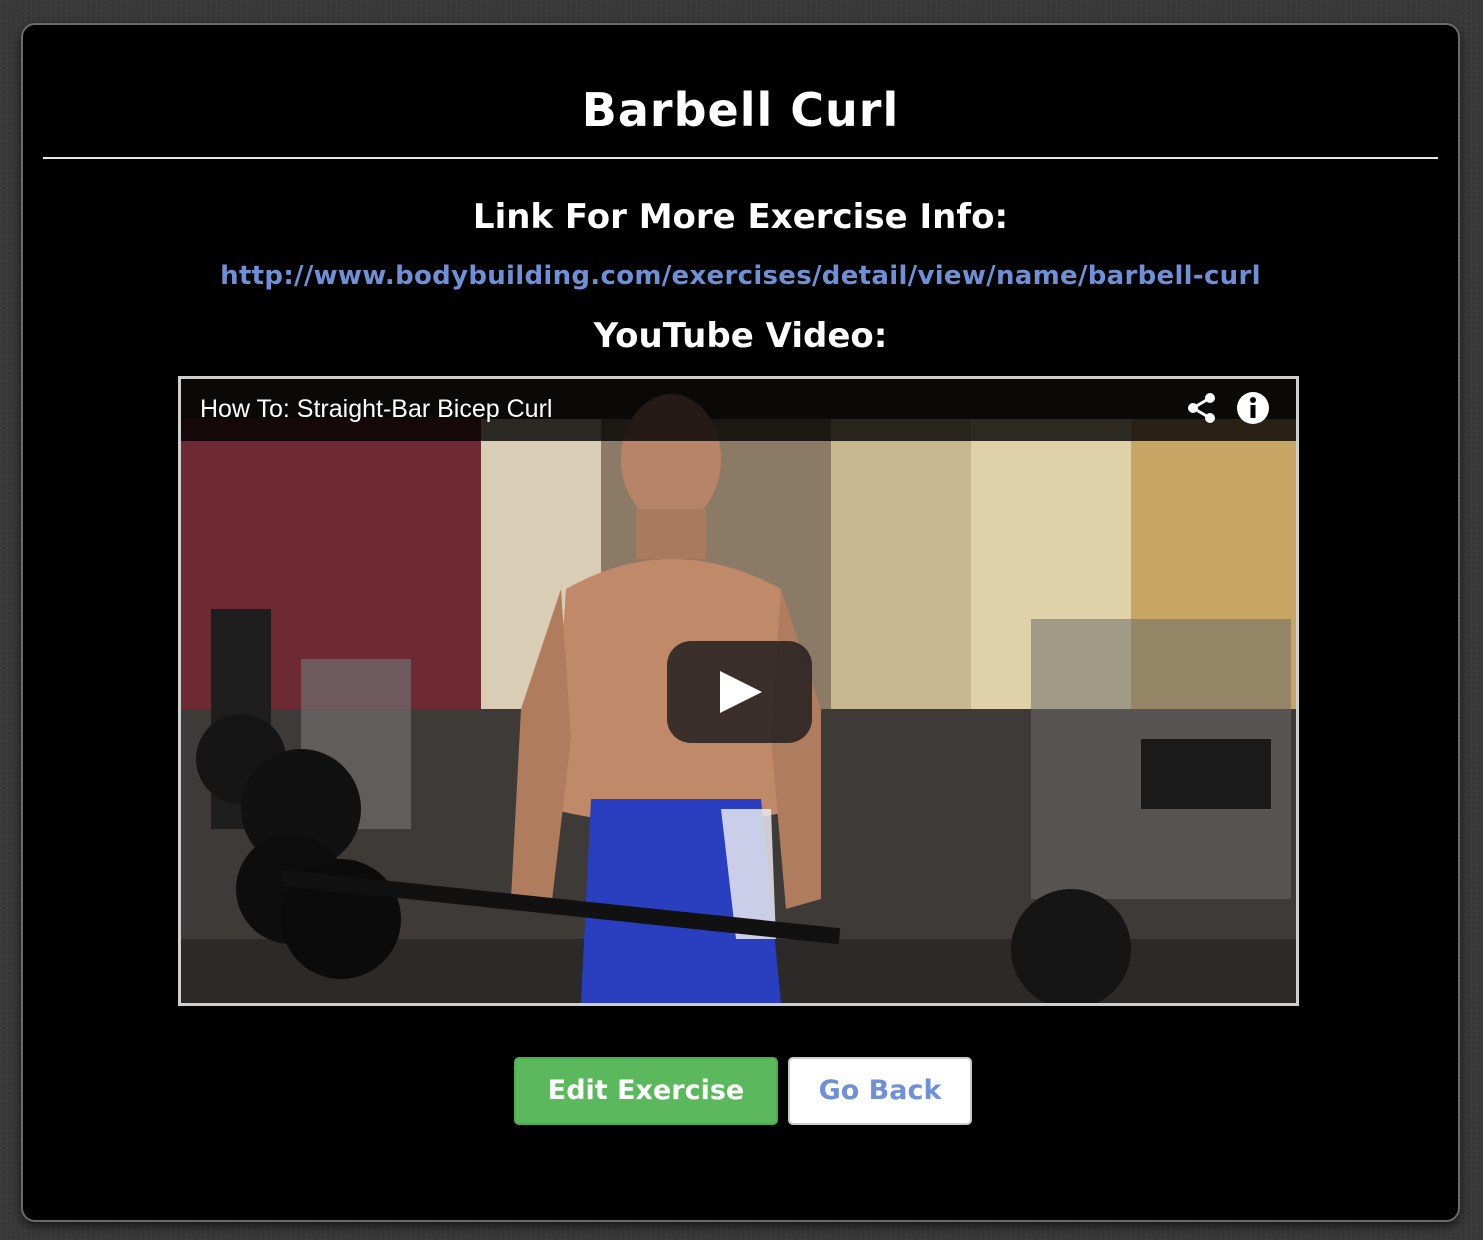 This screenshot has width=1483, height=1240. I want to click on title-divider, so click(740, 158).